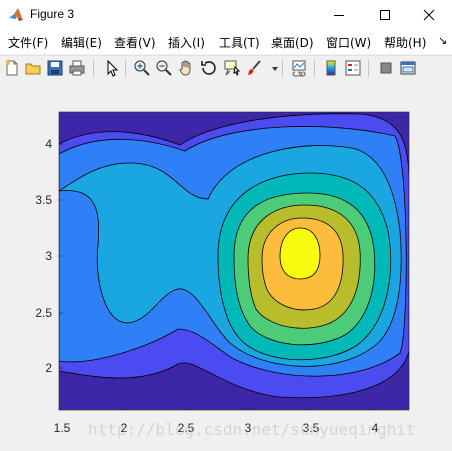  I want to click on y-tick-label: 3, so click(48, 256).